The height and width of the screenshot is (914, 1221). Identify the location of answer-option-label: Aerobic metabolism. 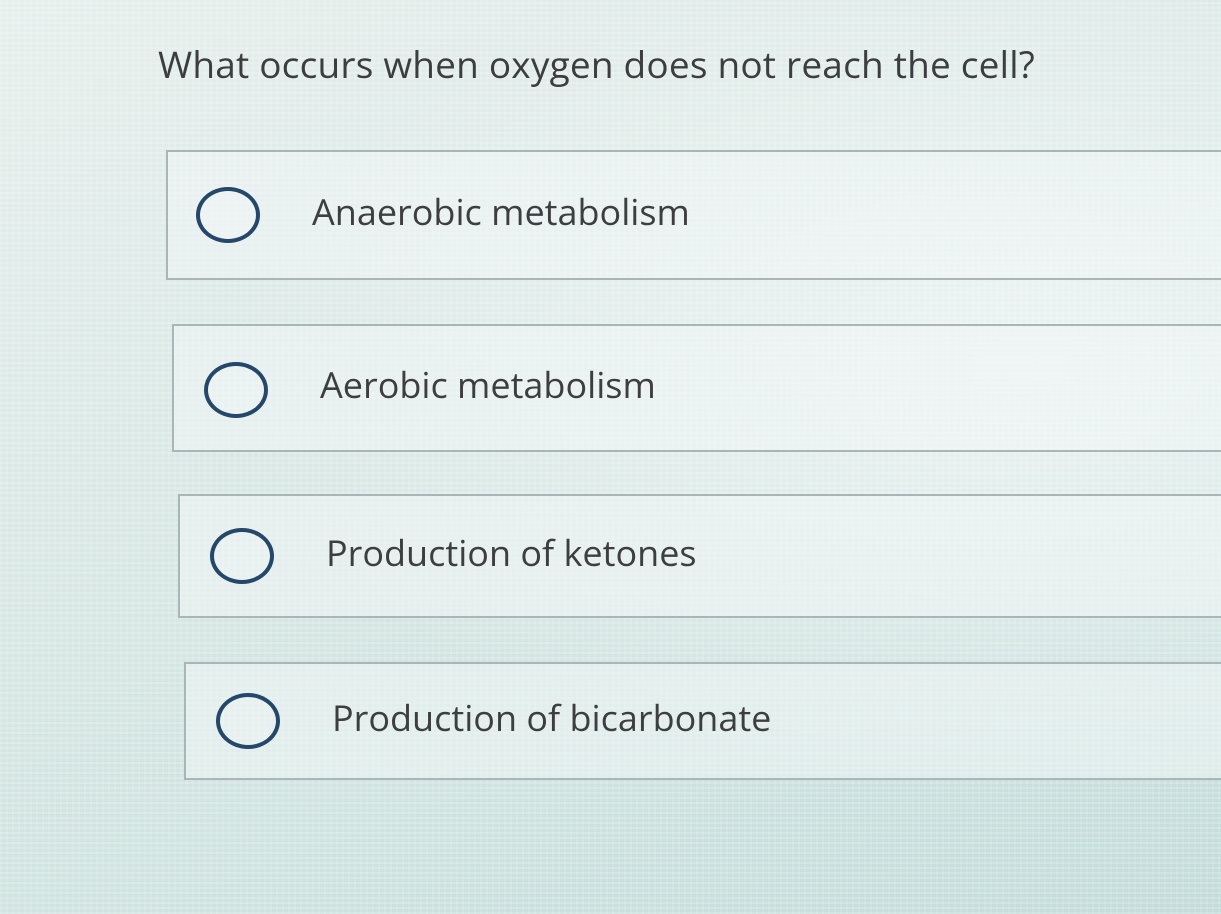
(488, 384).